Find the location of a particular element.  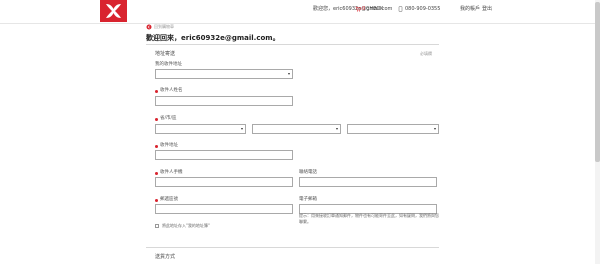

recipient-mobile-input is located at coordinates (224, 182).